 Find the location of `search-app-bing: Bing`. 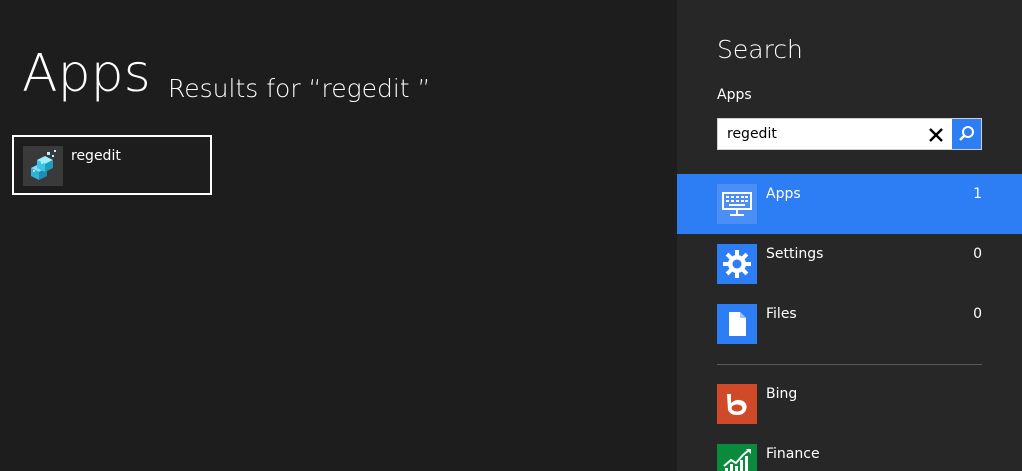

search-app-bing: Bing is located at coordinates (849, 404).